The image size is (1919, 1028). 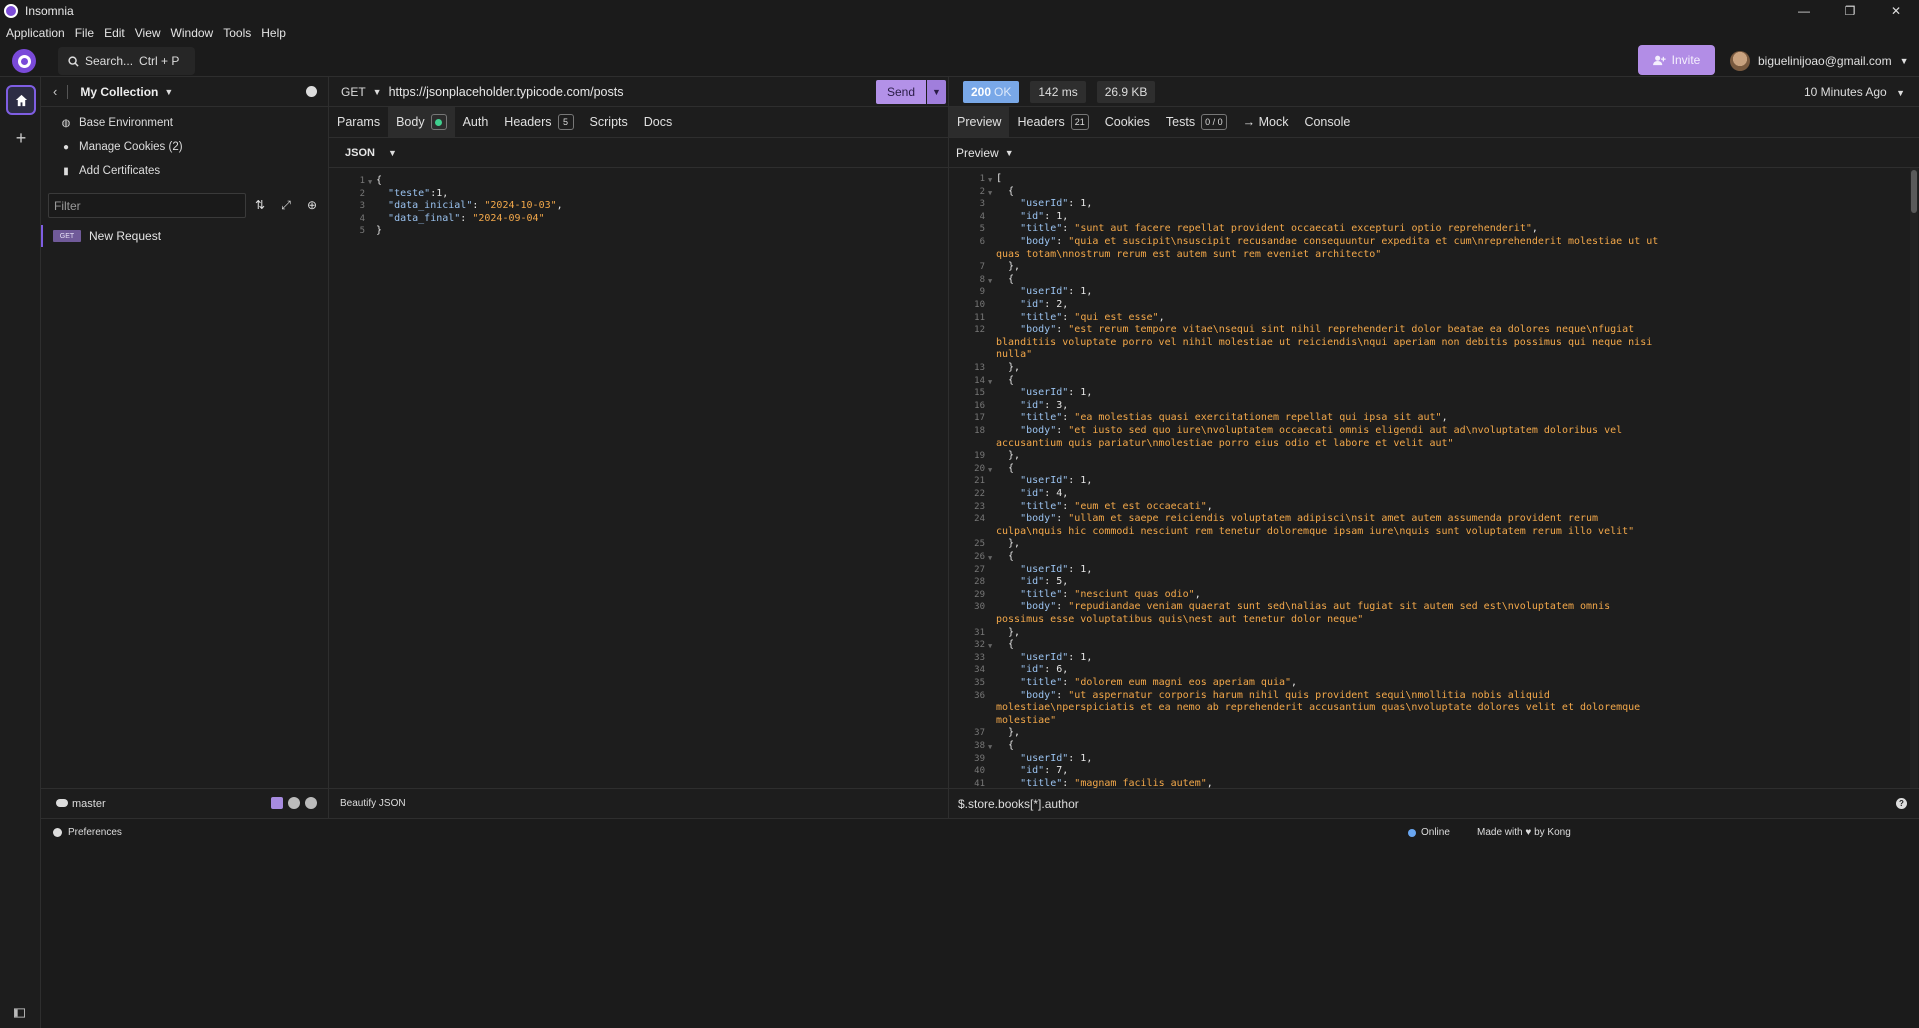 What do you see at coordinates (87, 832) in the screenshot?
I see `preferences-button: Preferences` at bounding box center [87, 832].